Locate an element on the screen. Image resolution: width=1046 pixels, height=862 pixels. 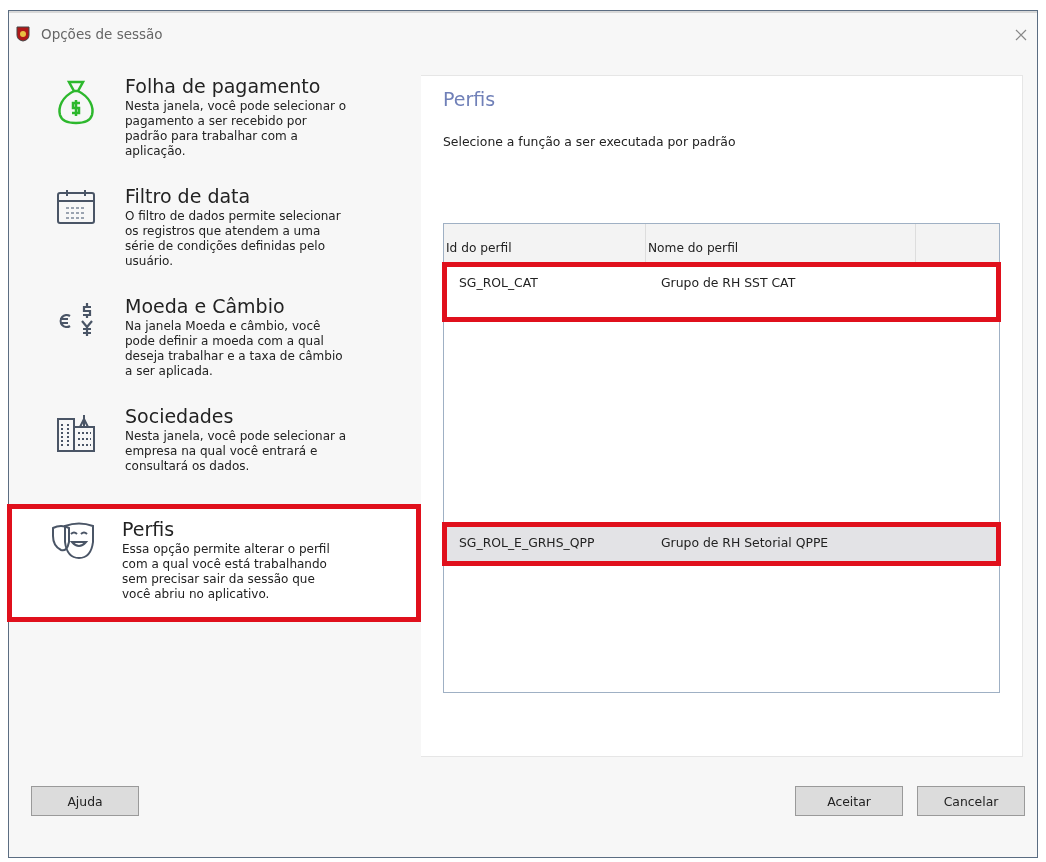
sidebar-item-title: Folha de pagamento is located at coordinates (223, 86).